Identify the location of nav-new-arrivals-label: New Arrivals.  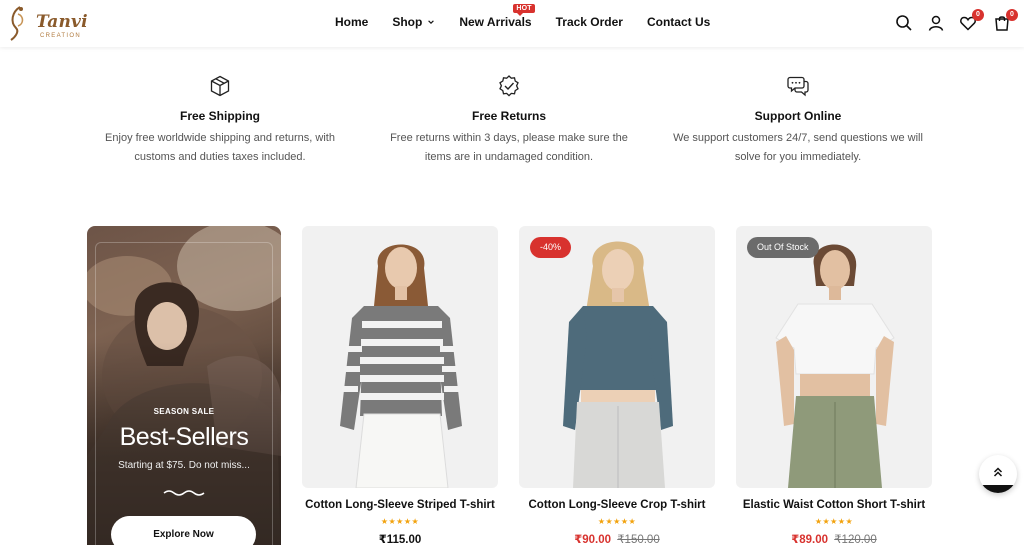
(495, 22).